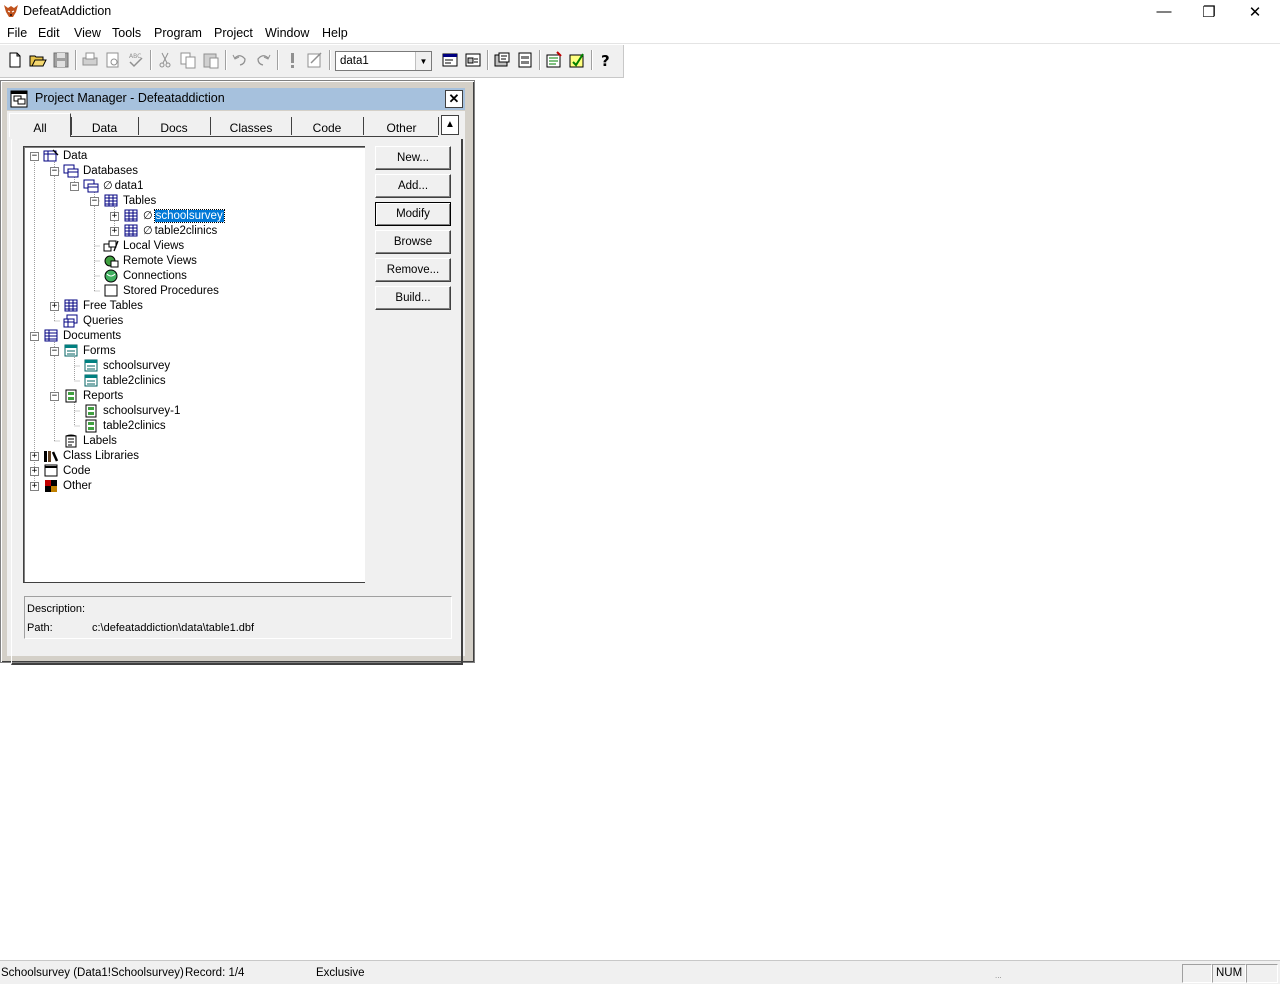 The image size is (1280, 984). Describe the element at coordinates (89, 350) in the screenshot. I see `tree-node-forms: Forms` at that location.